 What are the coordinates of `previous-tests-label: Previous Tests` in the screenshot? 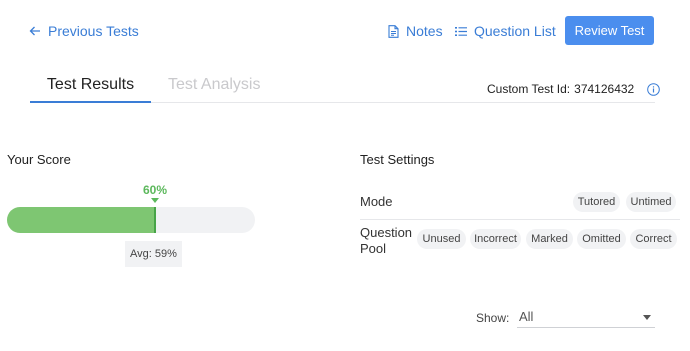 It's located at (93, 31).